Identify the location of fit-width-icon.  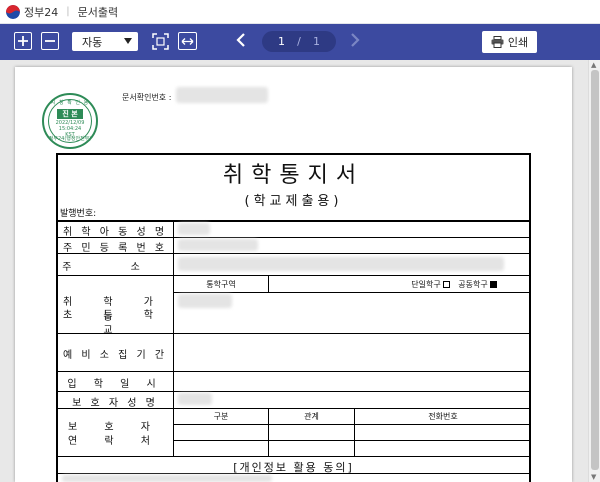
(187, 41).